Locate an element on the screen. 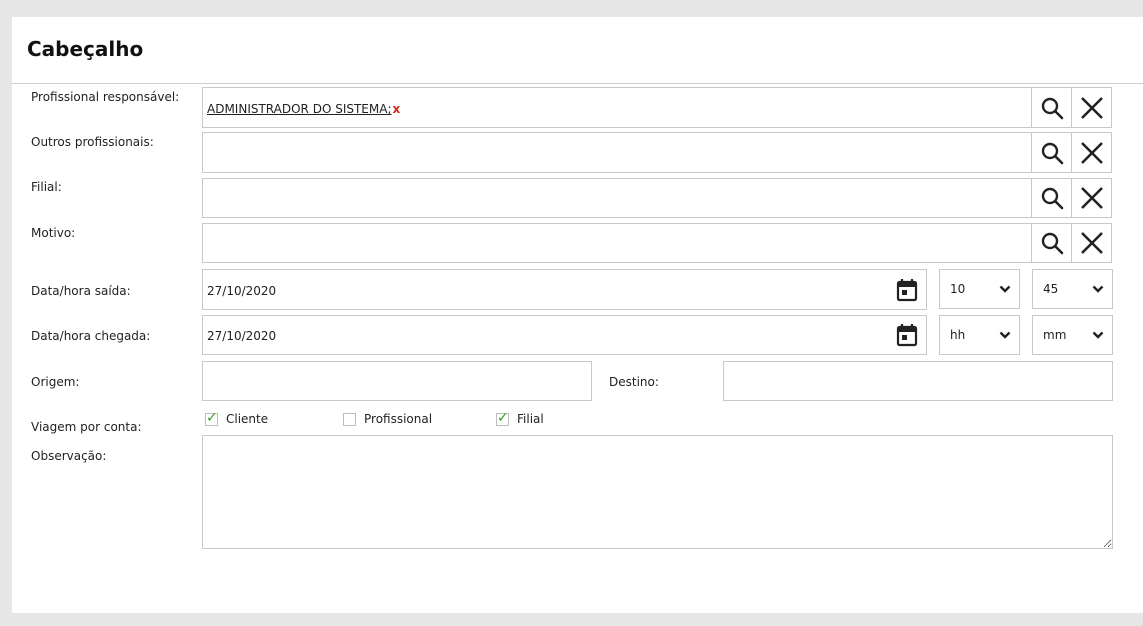  saida-date-value: 27/10/2020 is located at coordinates (242, 291).